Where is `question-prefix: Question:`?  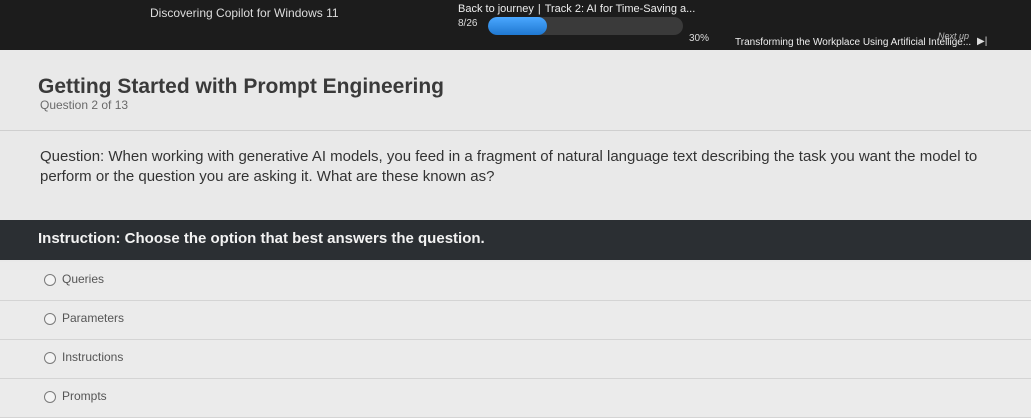 question-prefix: Question: is located at coordinates (72, 156).